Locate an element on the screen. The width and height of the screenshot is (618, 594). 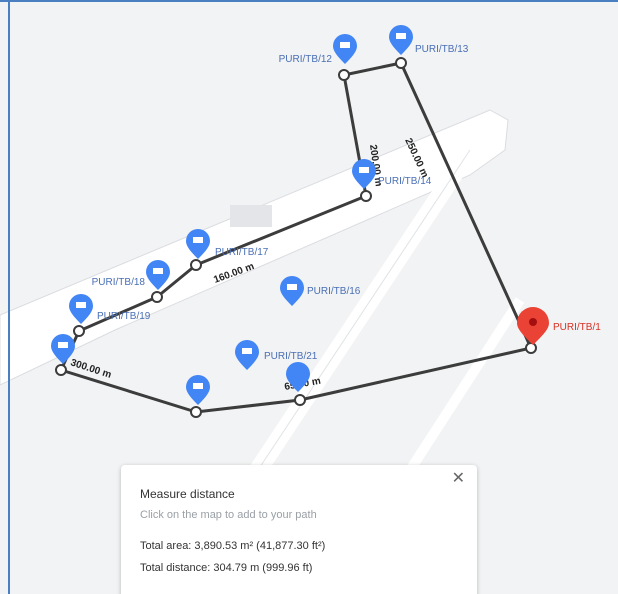
pin-label: PURI/TB/1 is located at coordinates (577, 327).